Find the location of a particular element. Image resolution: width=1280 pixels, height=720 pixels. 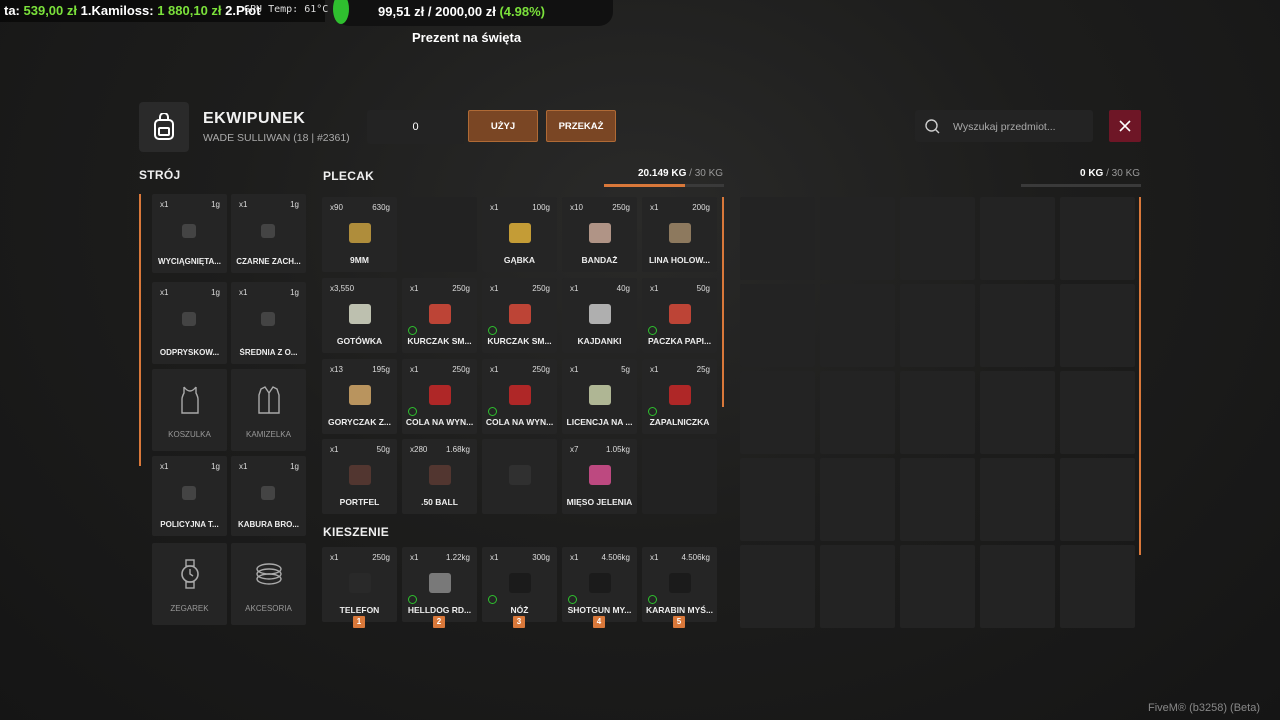

backpack-slot is located at coordinates (519, 476).